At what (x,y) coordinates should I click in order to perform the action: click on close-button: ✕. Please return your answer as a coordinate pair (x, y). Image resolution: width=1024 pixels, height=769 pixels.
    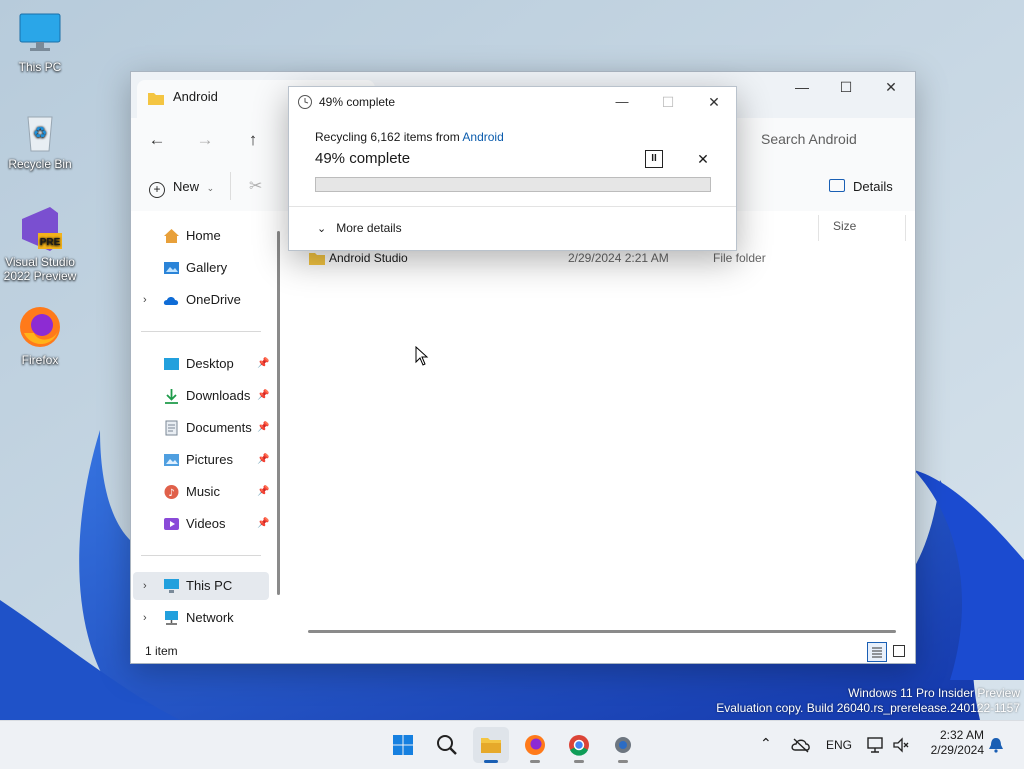
    Looking at the image, I should click on (891, 87).